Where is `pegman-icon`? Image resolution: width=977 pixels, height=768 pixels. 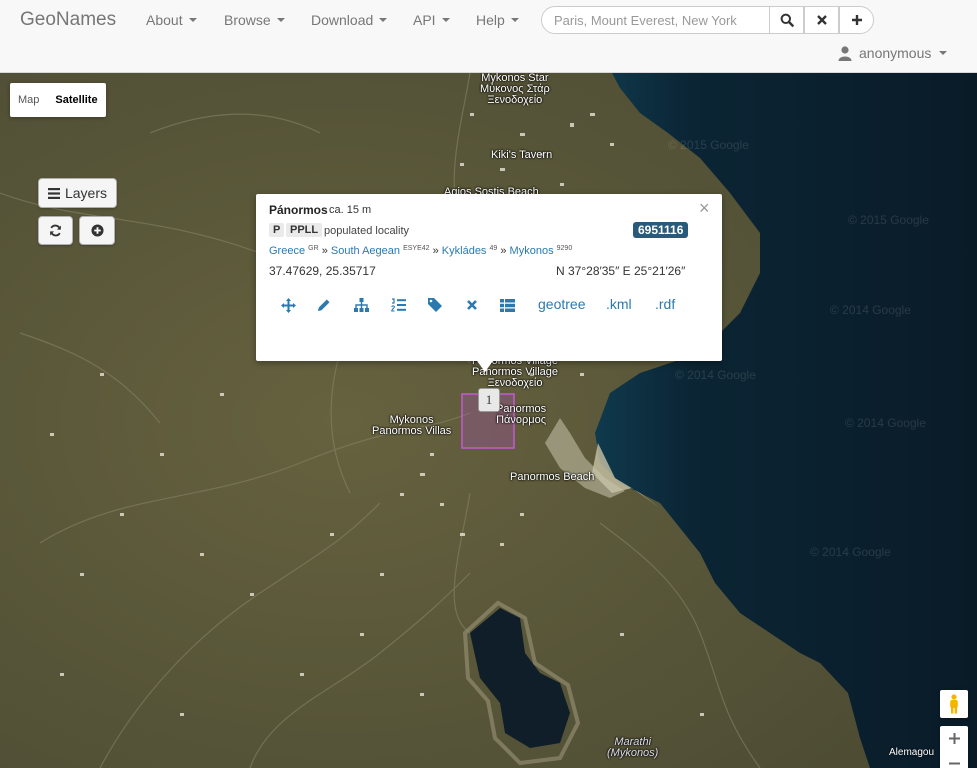
pegman-icon is located at coordinates (954, 704).